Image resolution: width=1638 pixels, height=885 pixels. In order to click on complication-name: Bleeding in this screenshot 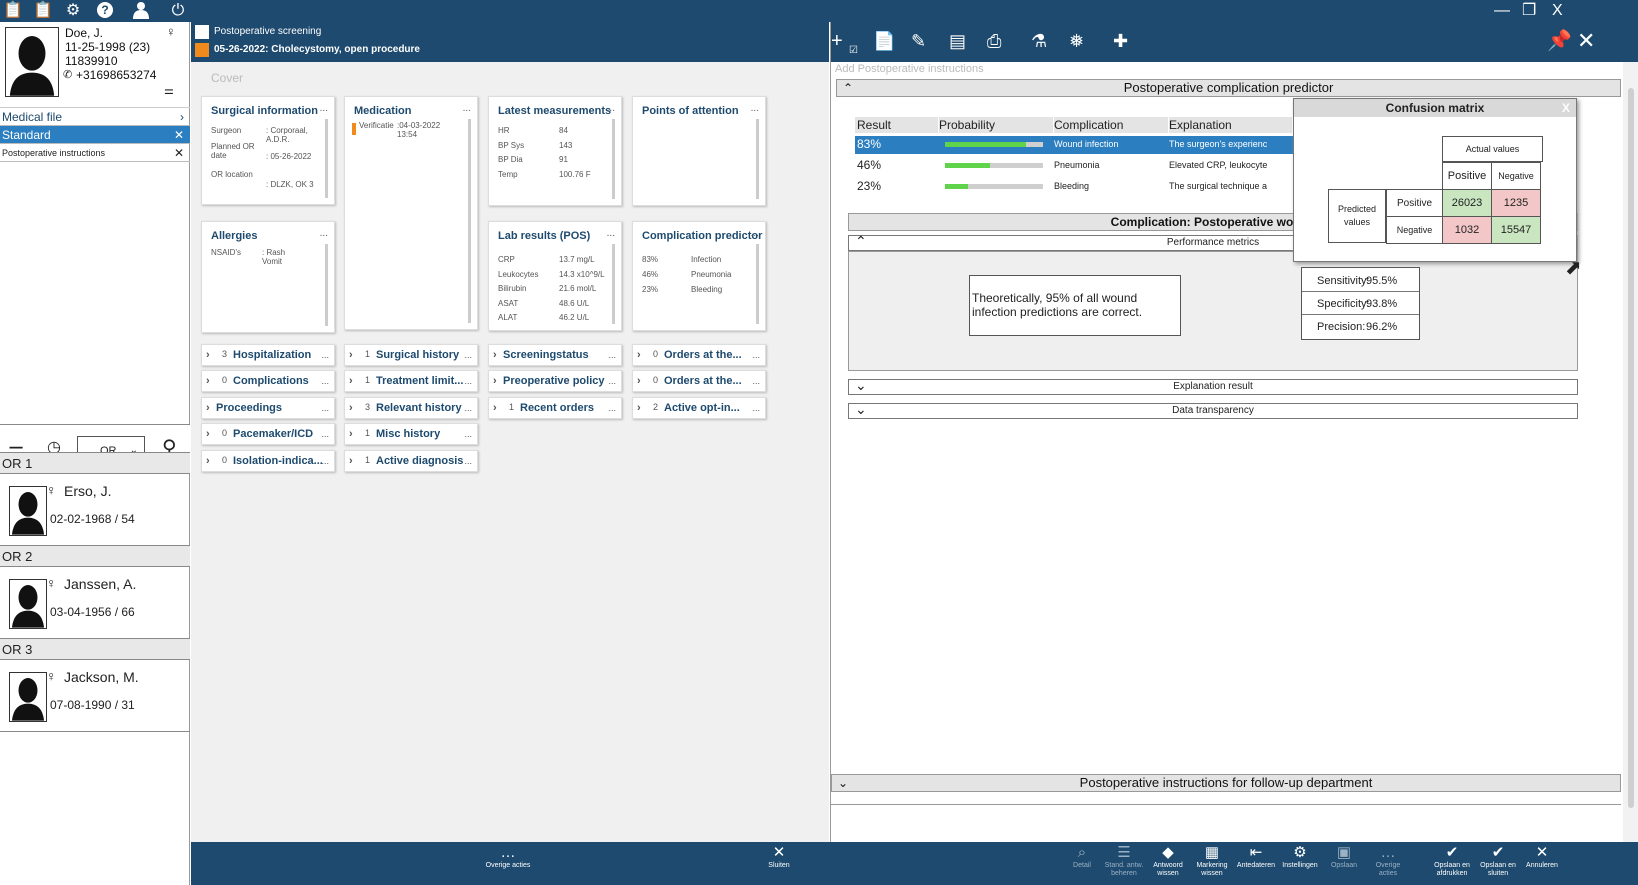, I will do `click(1071, 186)`.